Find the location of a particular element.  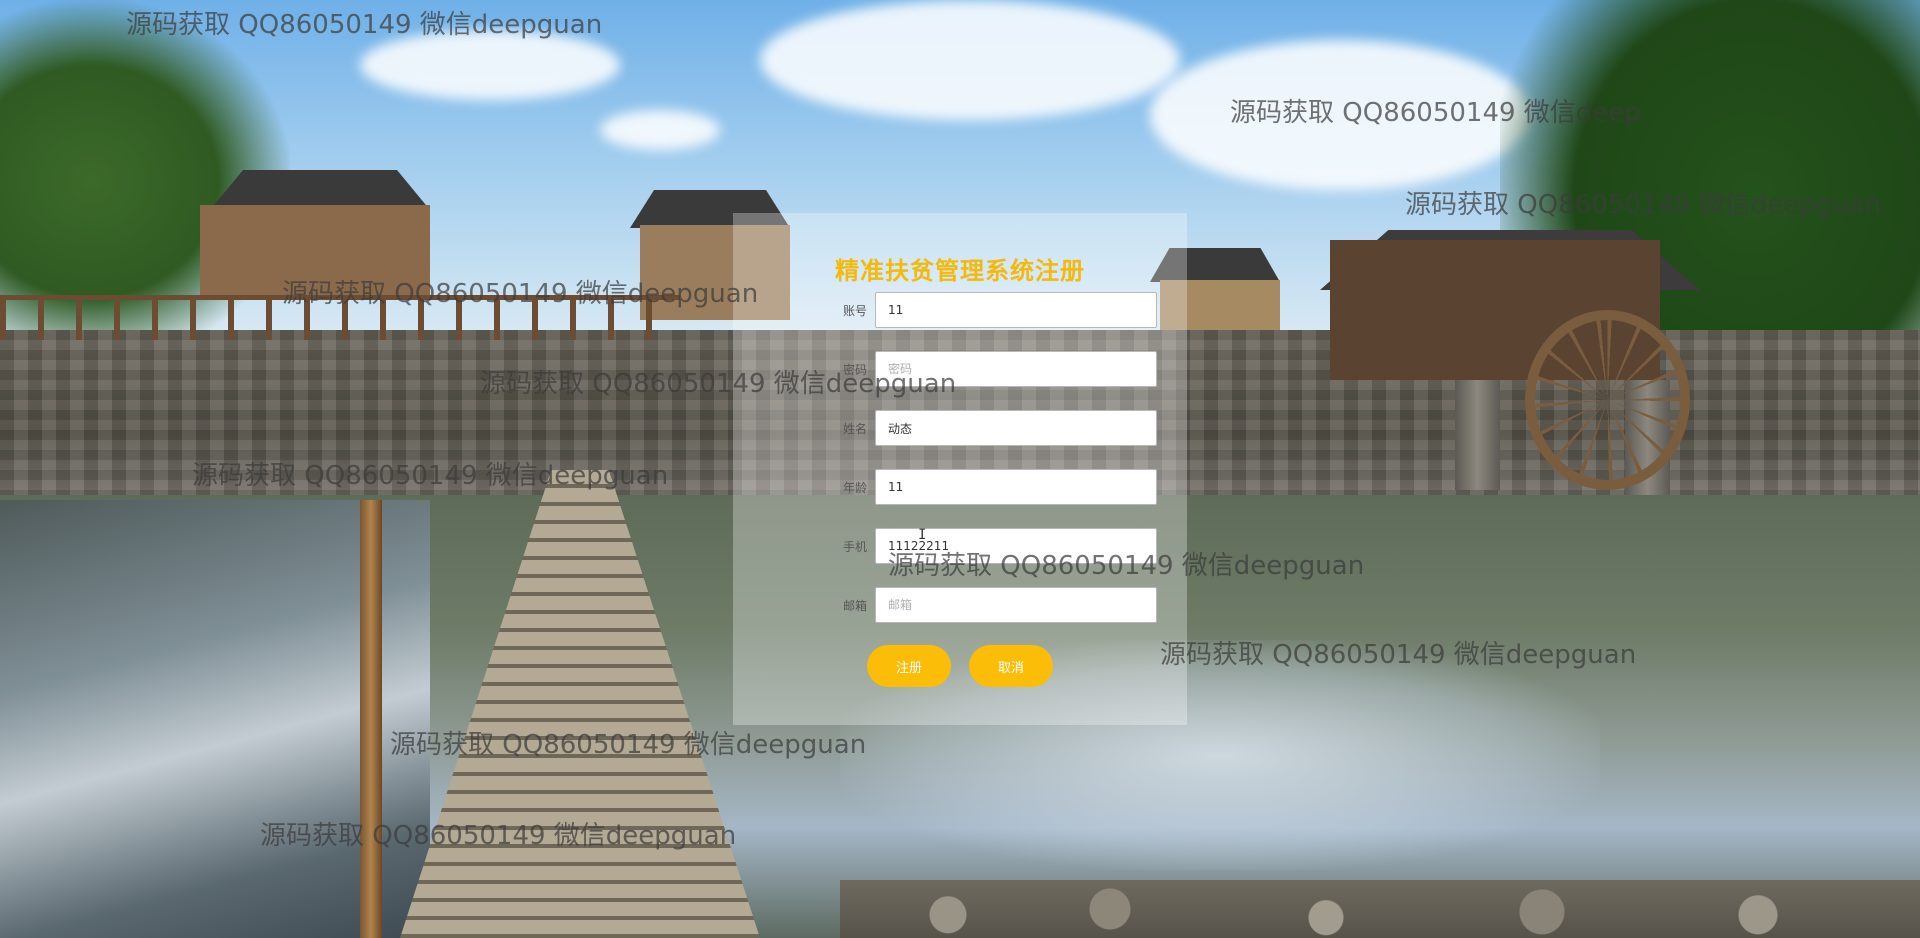

email-label: 邮箱 is located at coordinates (854, 606).